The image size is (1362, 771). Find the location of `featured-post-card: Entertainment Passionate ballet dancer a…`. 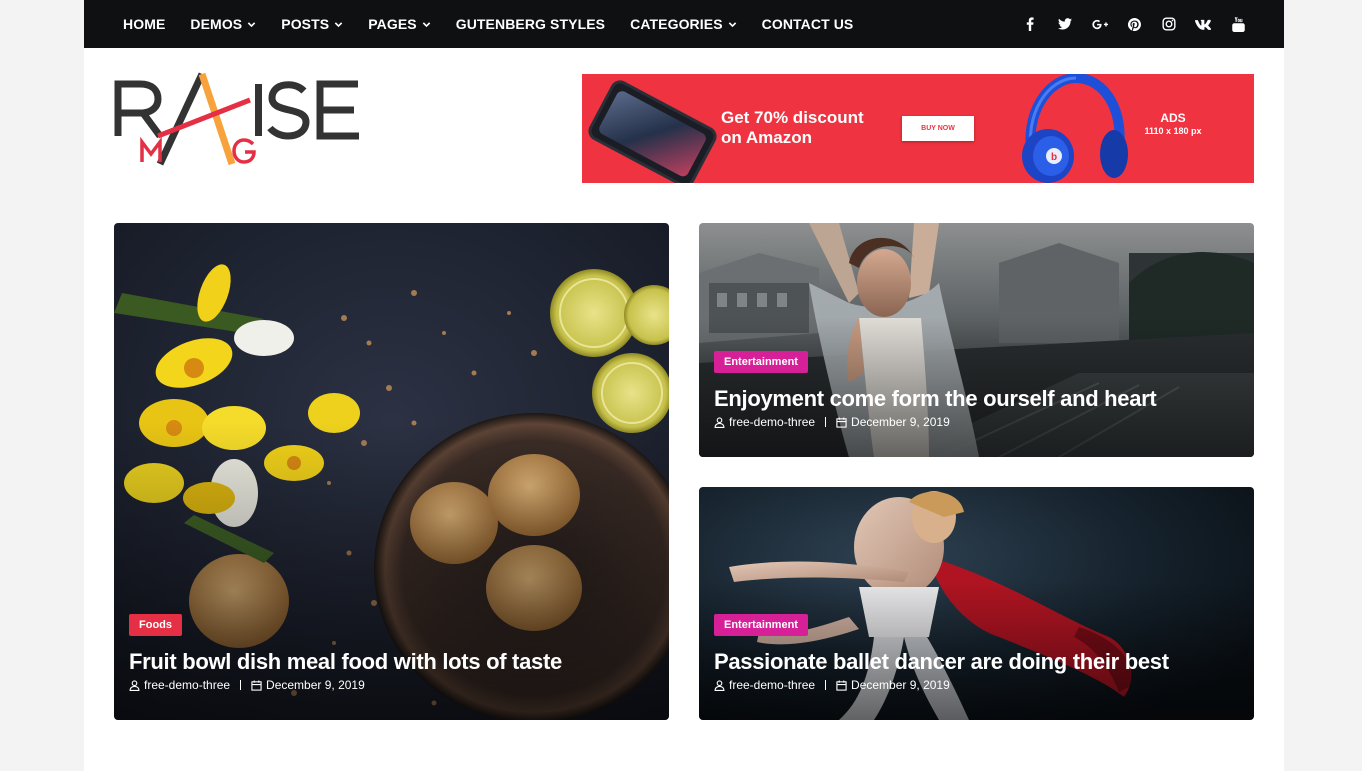

featured-post-card: Entertainment Passionate ballet dancer a… is located at coordinates (976, 603).